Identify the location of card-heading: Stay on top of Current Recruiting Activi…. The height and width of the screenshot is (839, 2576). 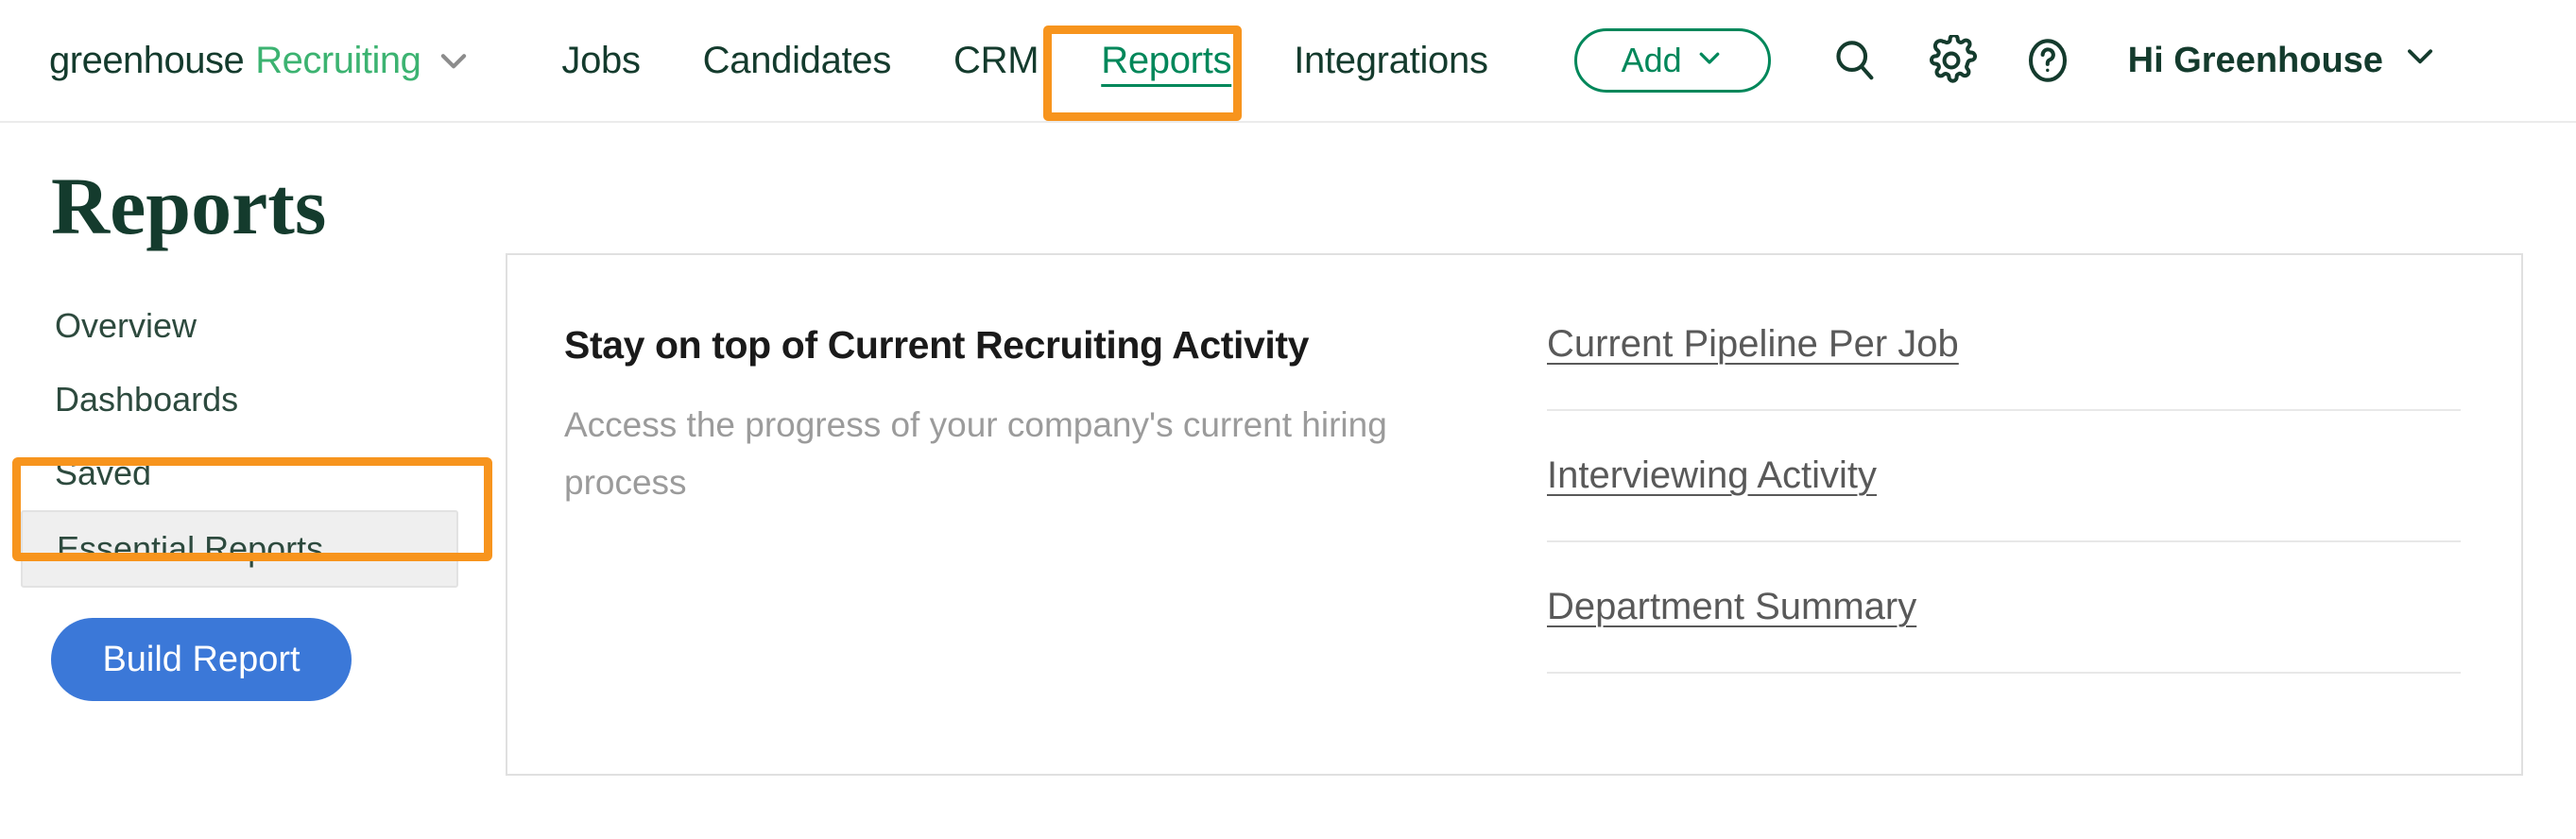
(937, 345).